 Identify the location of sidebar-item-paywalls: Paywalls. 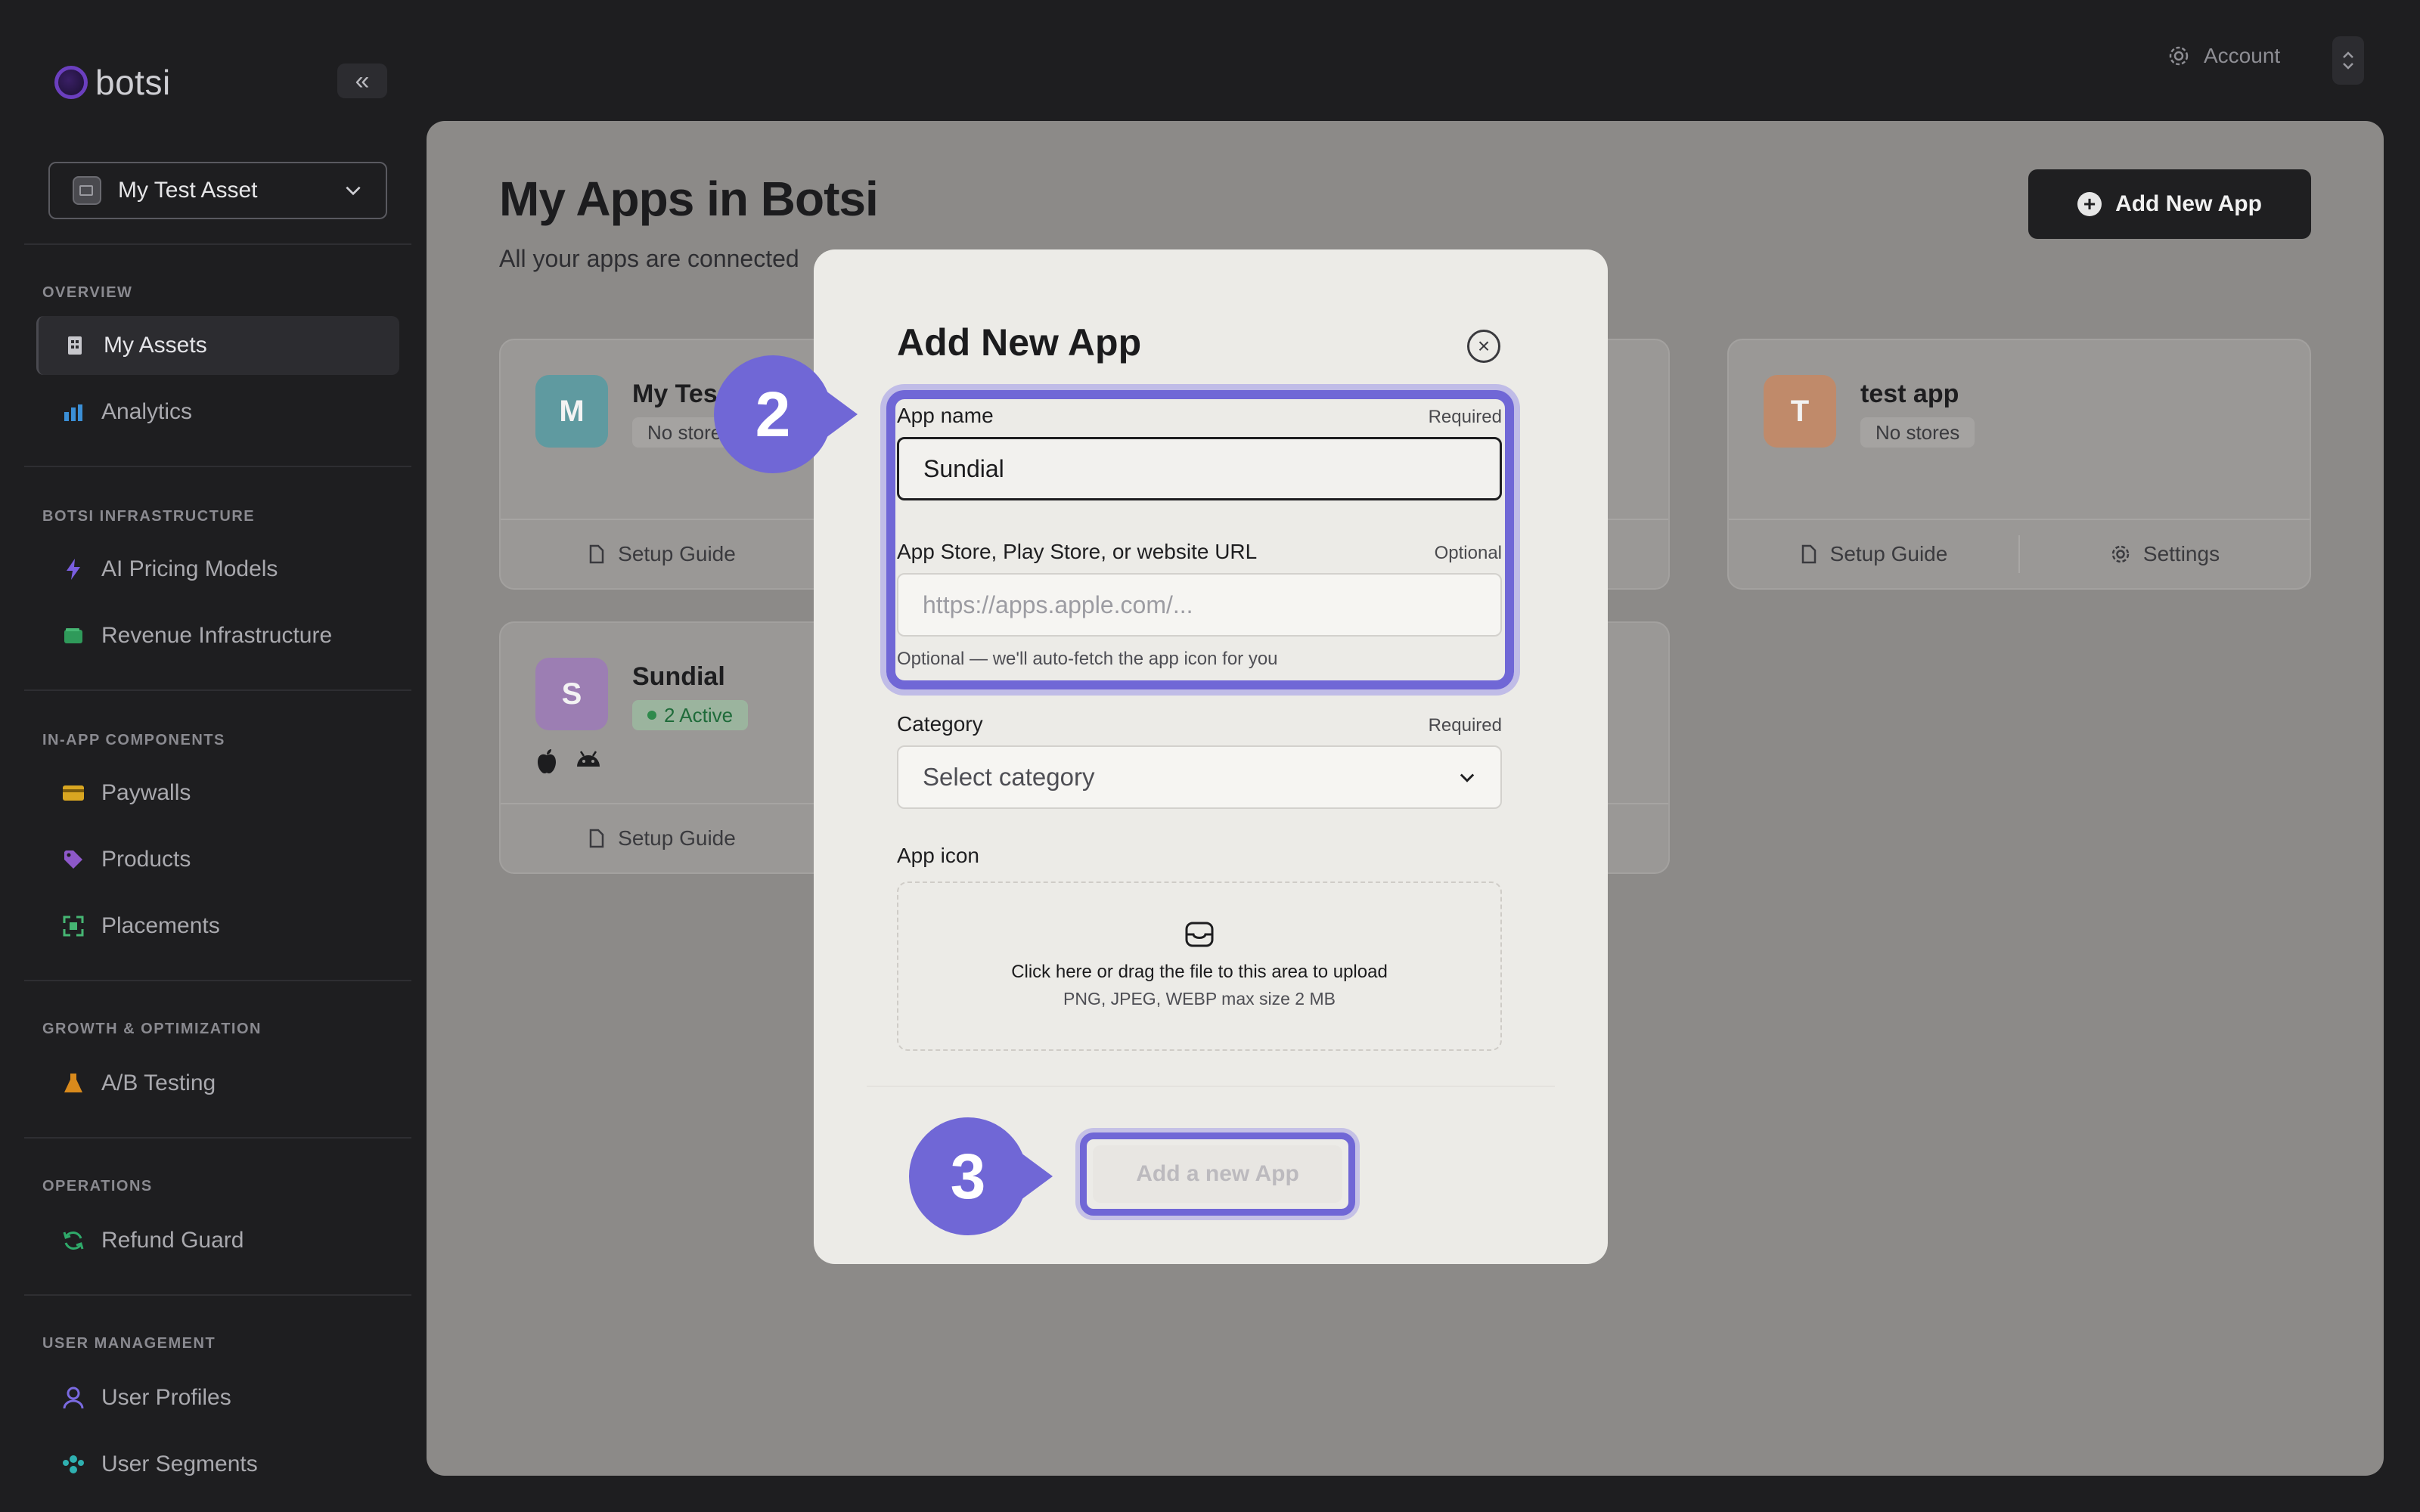
(217, 794).